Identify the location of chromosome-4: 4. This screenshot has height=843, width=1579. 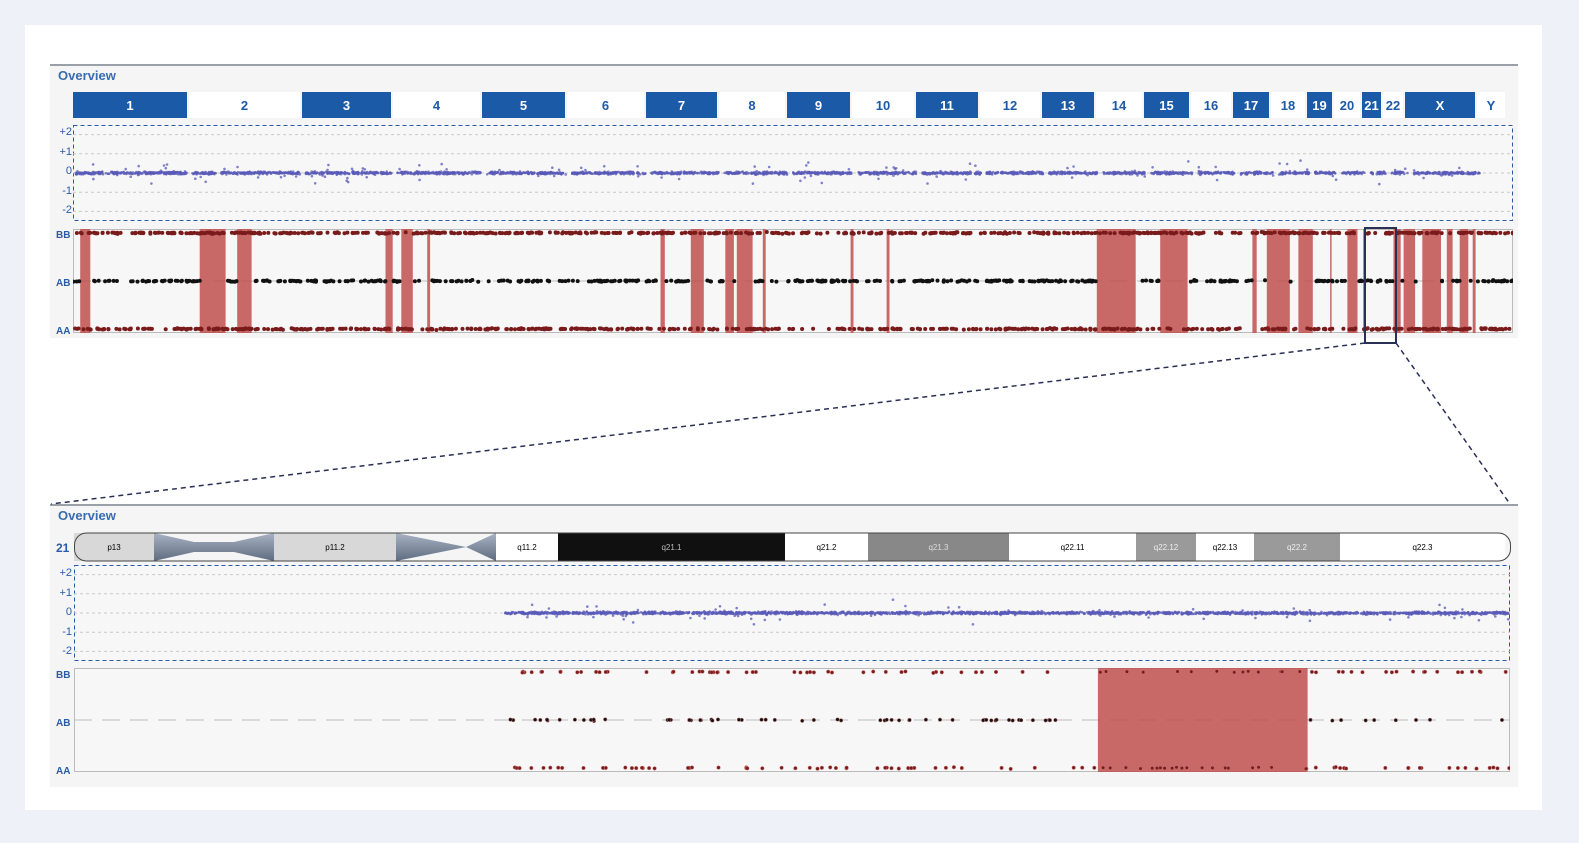
(436, 105).